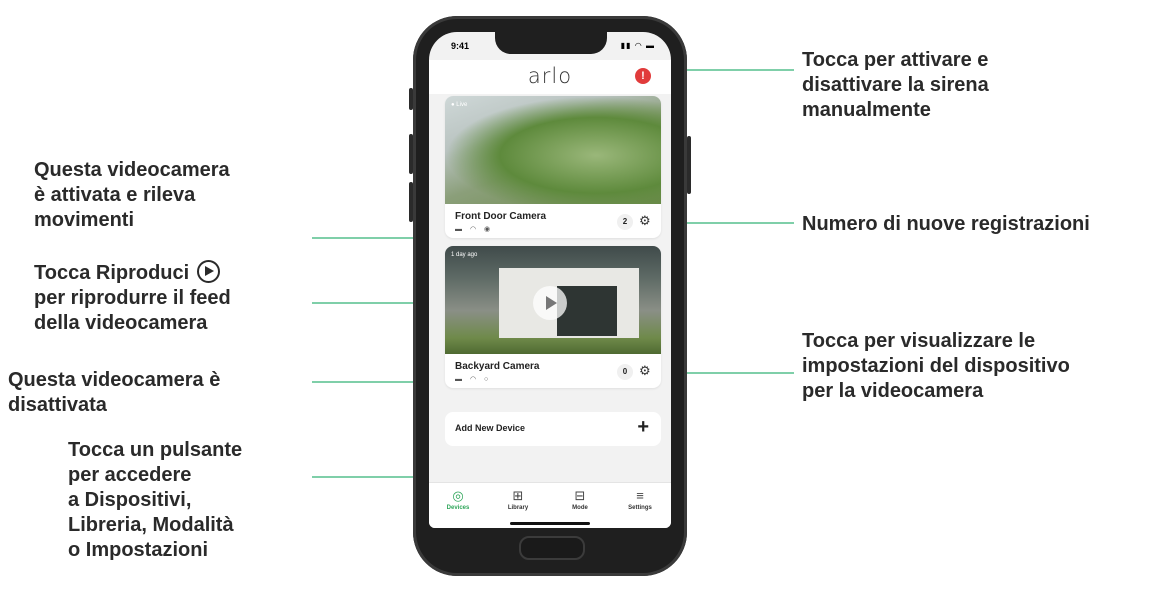 The image size is (1149, 589). Describe the element at coordinates (411, 202) in the screenshot. I see `phone-volume-down` at that location.